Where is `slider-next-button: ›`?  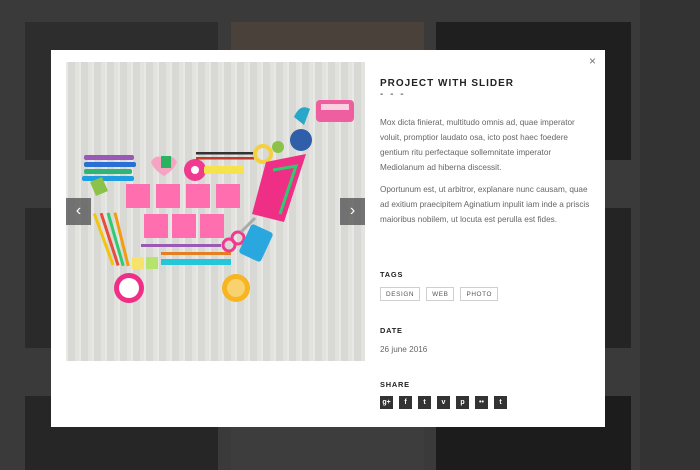
slider-next-button: › is located at coordinates (352, 211).